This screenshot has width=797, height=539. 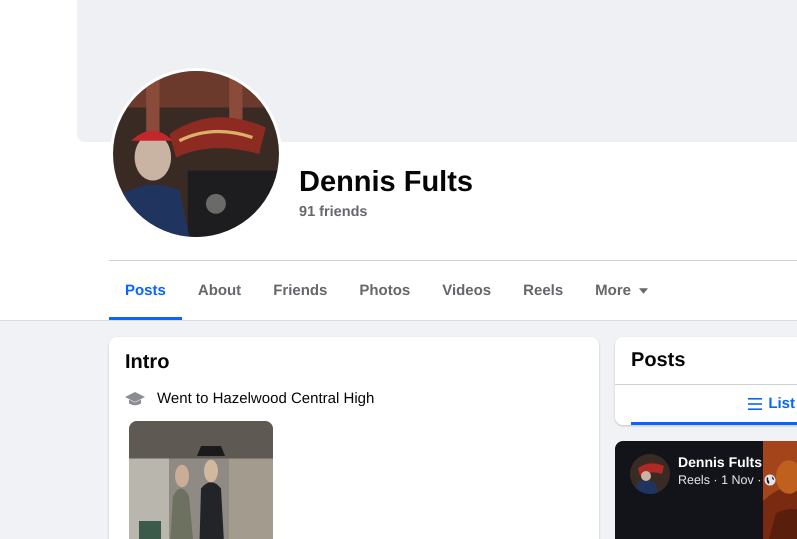 I want to click on list-icon, so click(x=755, y=404).